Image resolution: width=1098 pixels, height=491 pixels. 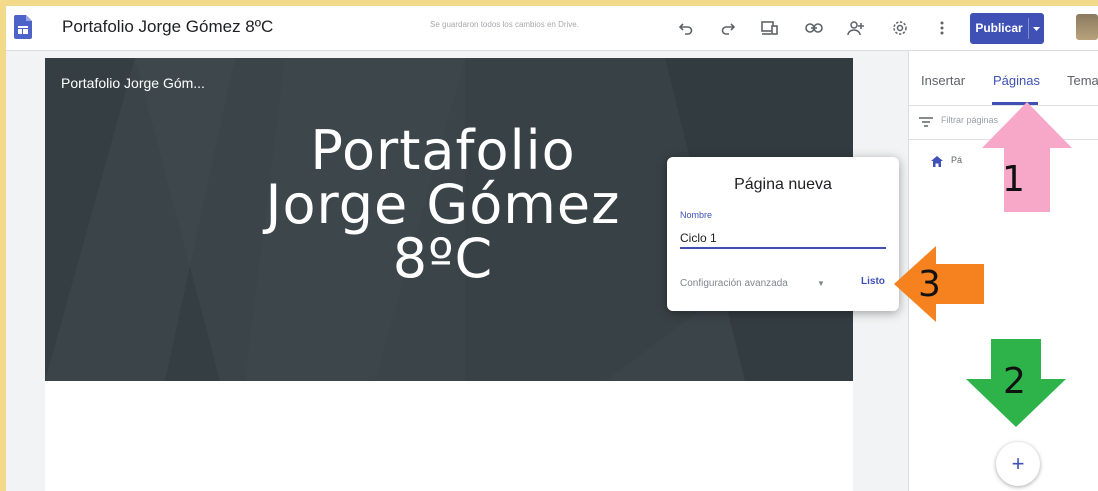 I want to click on publish-label: Publicar, so click(x=999, y=28).